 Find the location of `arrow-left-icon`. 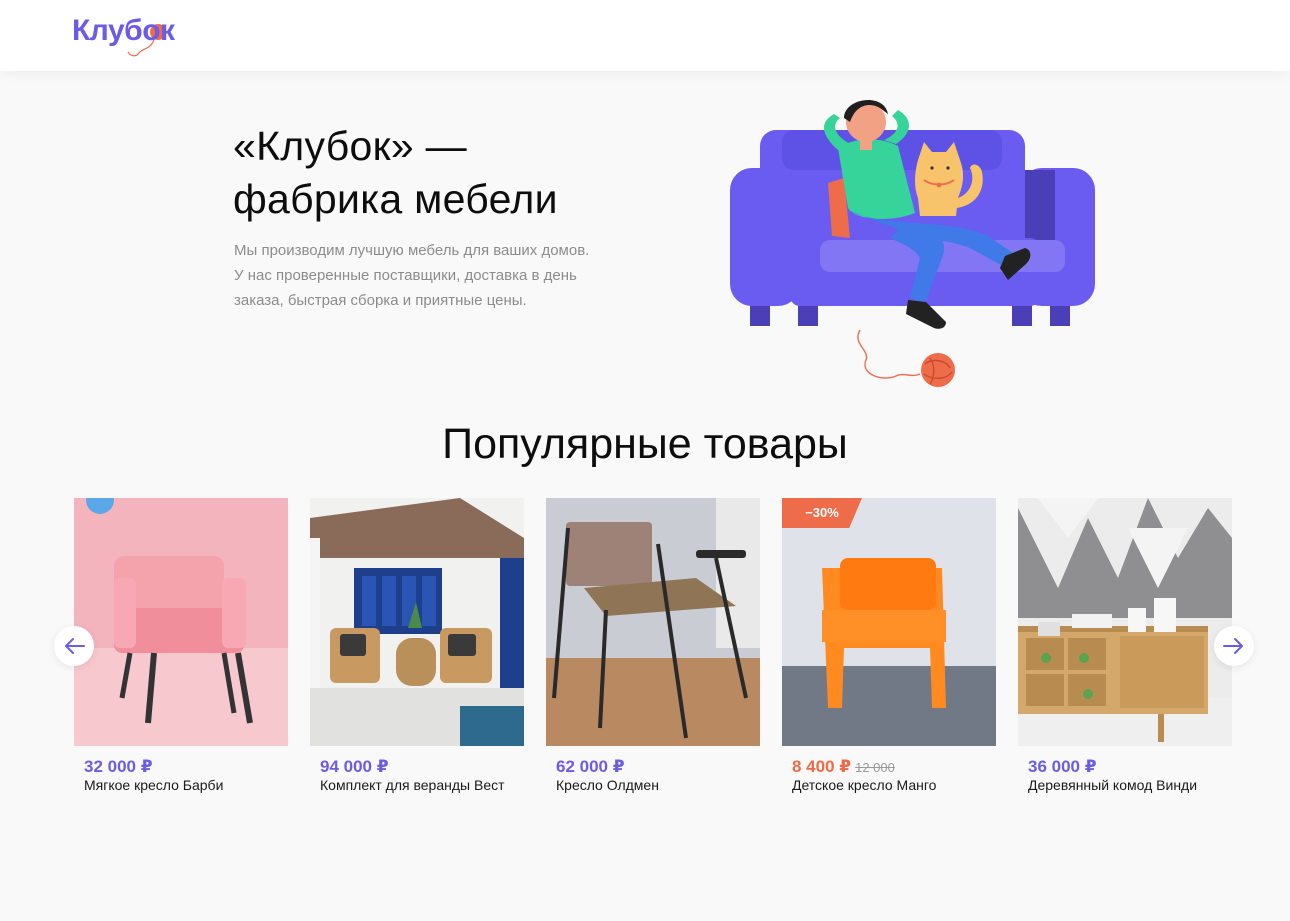

arrow-left-icon is located at coordinates (75, 646).